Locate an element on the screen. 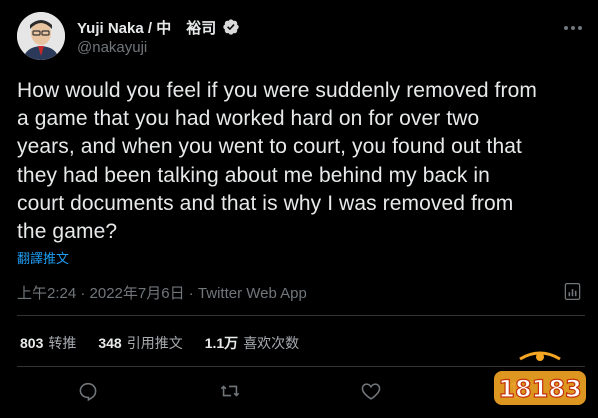 This screenshot has width=598, height=418. analytics-icon is located at coordinates (572, 291).